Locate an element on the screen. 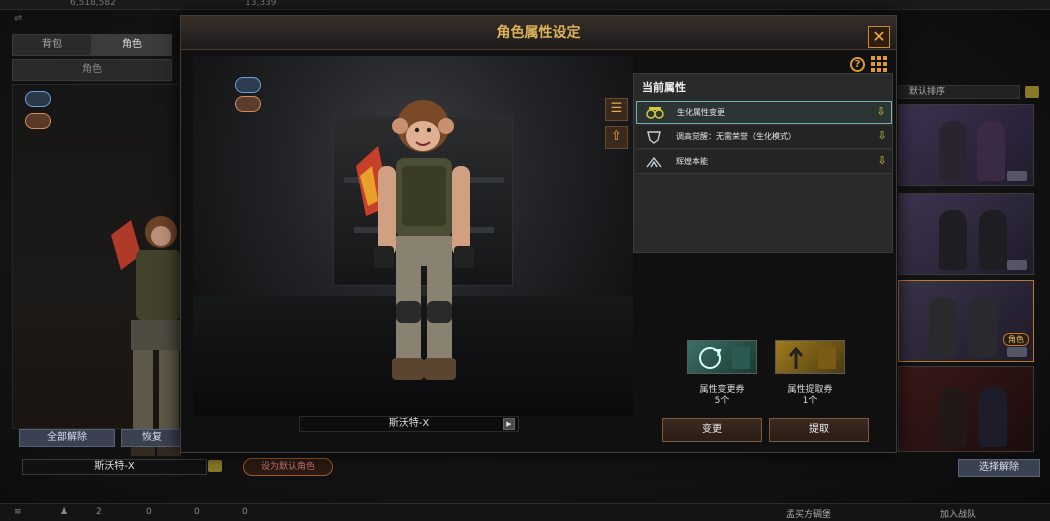  extract-button: 提取 is located at coordinates (819, 430).